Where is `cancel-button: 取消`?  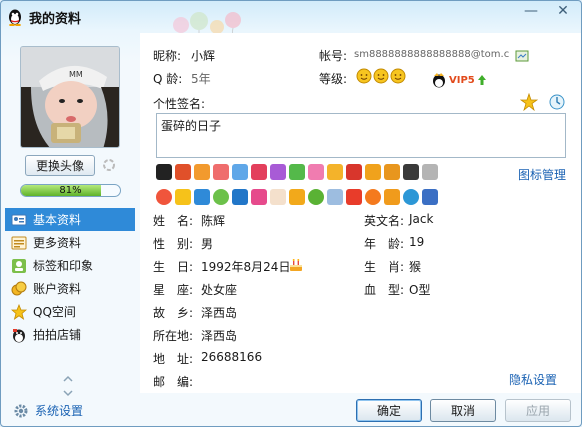
cancel-button: 取消 is located at coordinates (463, 410).